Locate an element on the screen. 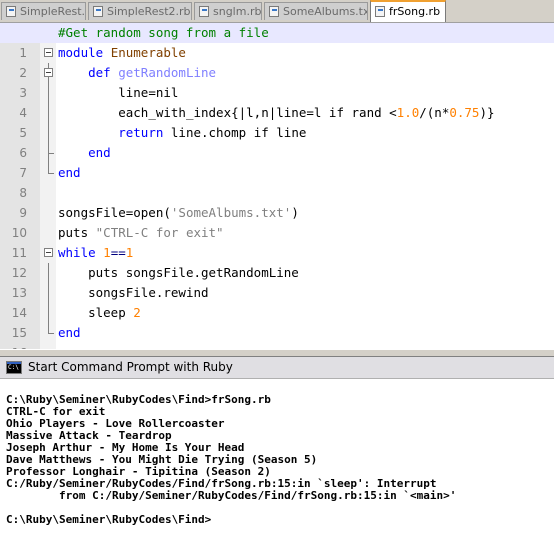  code-text: /(n* is located at coordinates (434, 112).